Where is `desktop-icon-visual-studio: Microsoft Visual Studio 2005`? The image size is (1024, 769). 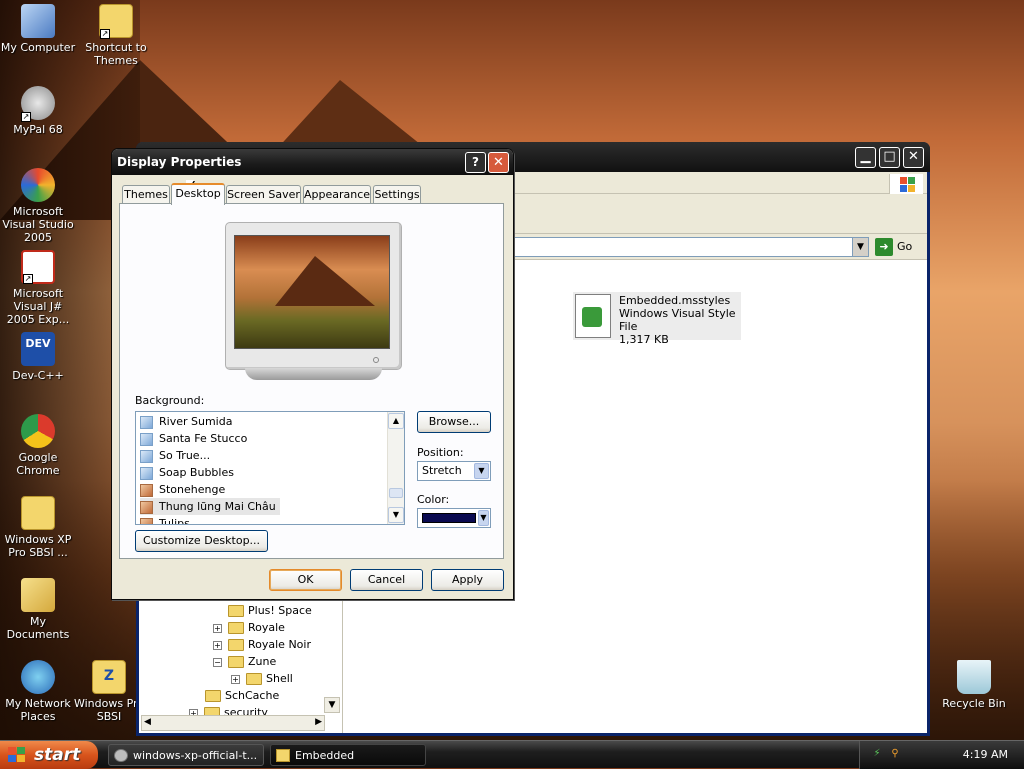 desktop-icon-visual-studio: Microsoft Visual Studio 2005 is located at coordinates (39, 206).